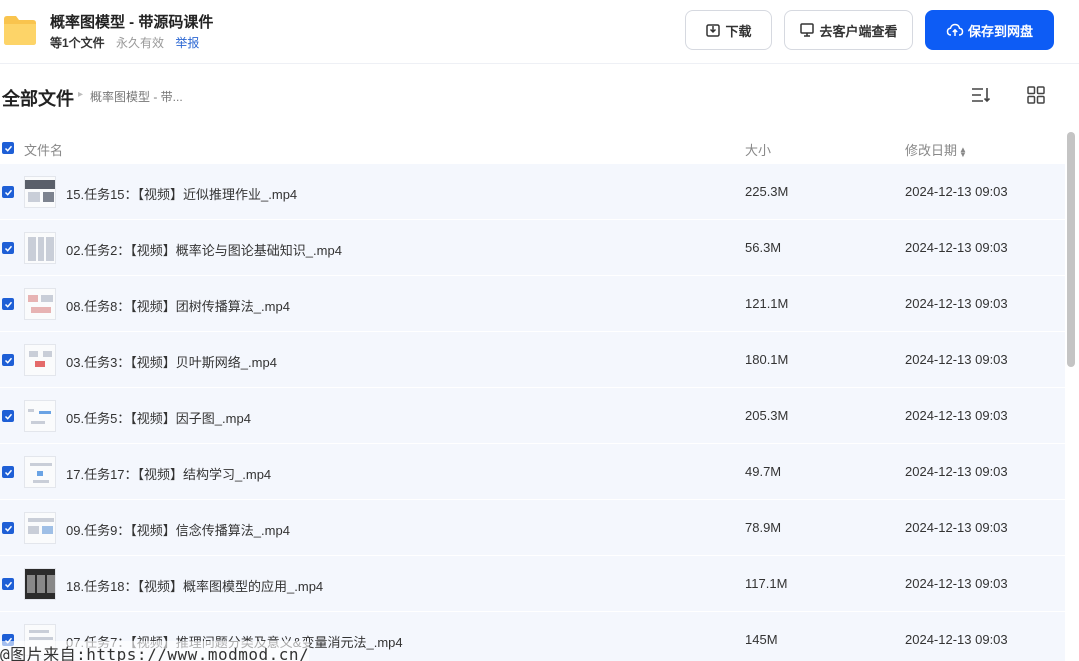 Image resolution: width=1079 pixels, height=661 pixels. Describe the element at coordinates (38, 98) in the screenshot. I see `breadcrumb-root: 全部文件` at that location.